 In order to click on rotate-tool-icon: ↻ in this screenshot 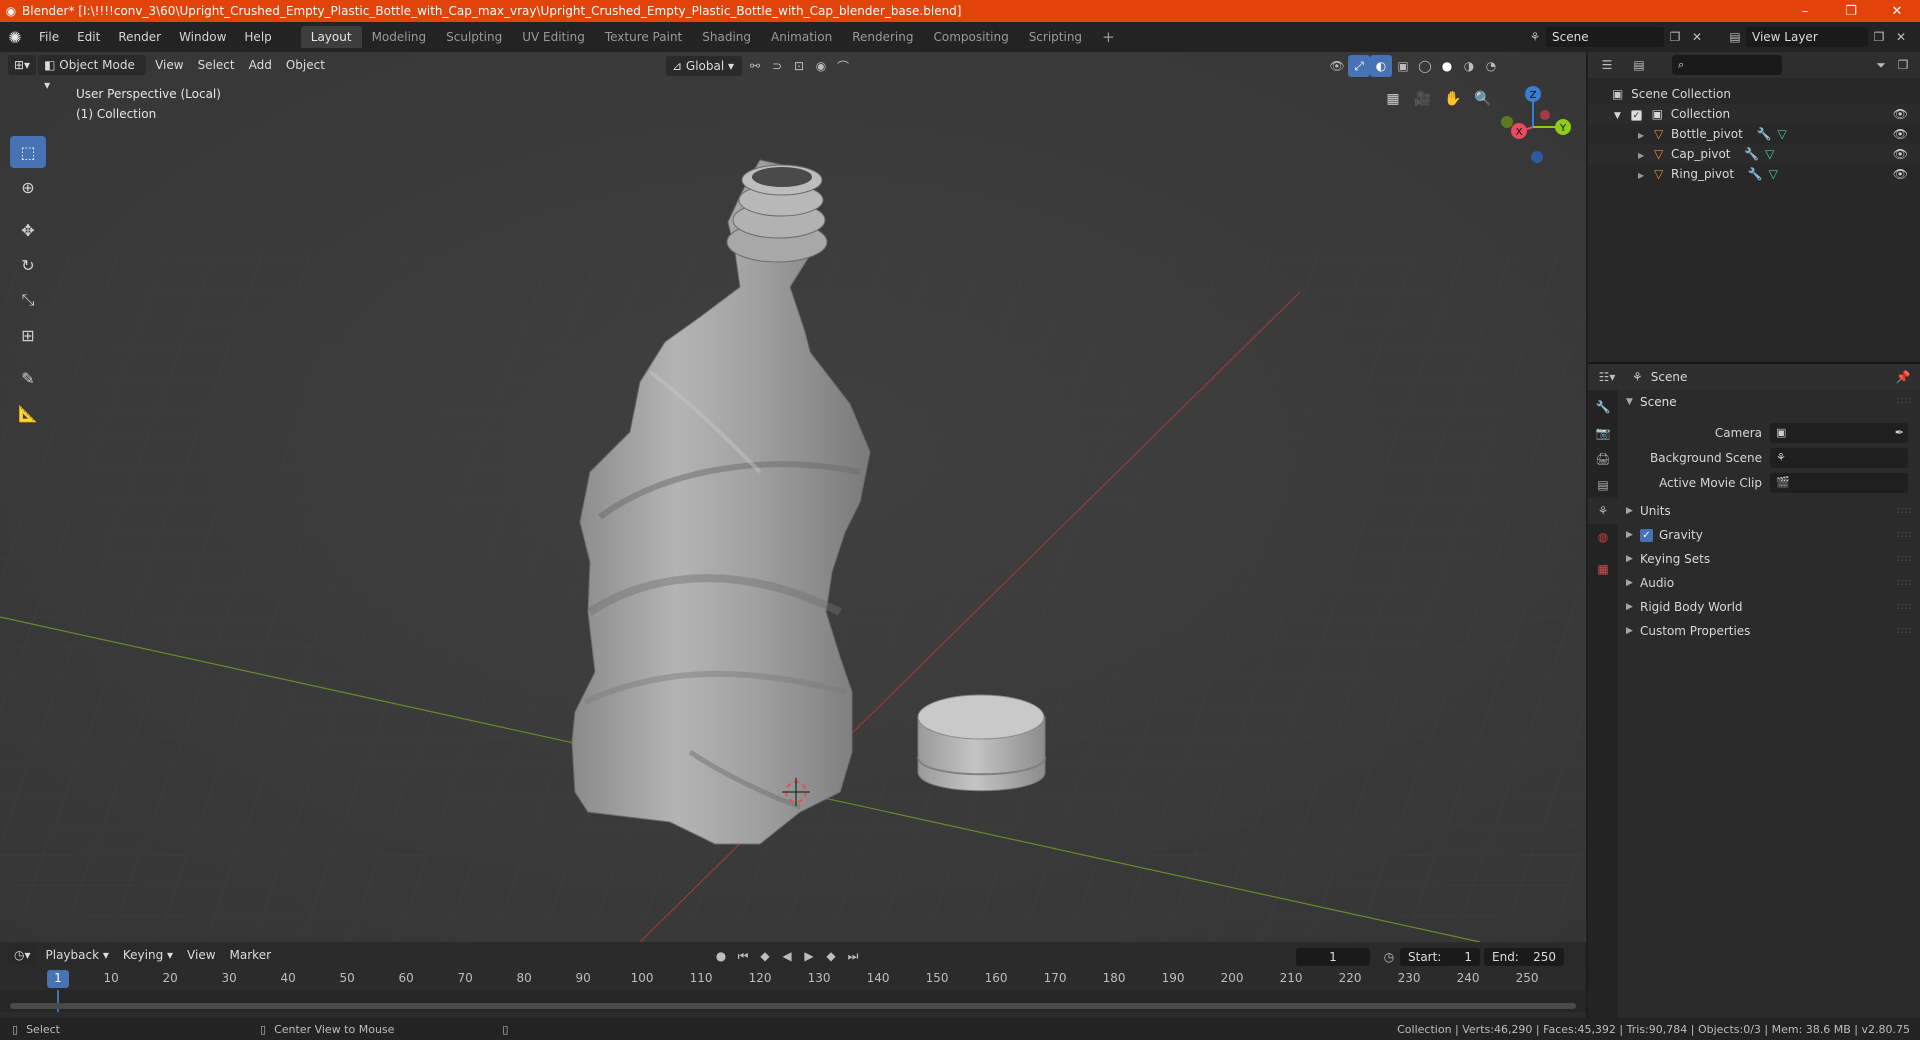, I will do `click(28, 265)`.